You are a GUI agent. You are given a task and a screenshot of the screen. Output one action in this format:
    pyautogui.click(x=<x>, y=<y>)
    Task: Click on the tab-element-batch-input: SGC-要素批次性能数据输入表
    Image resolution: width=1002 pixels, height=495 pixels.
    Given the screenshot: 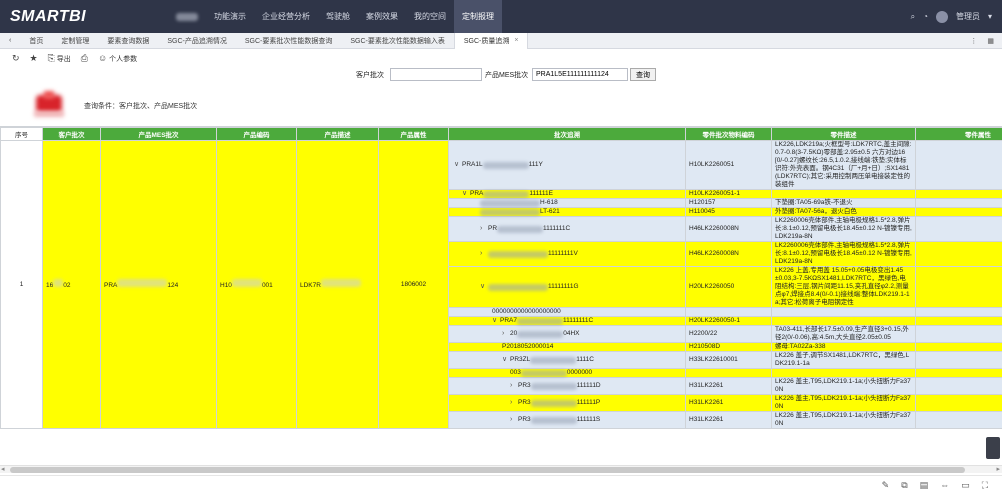 What is the action you would take?
    pyautogui.click(x=397, y=41)
    